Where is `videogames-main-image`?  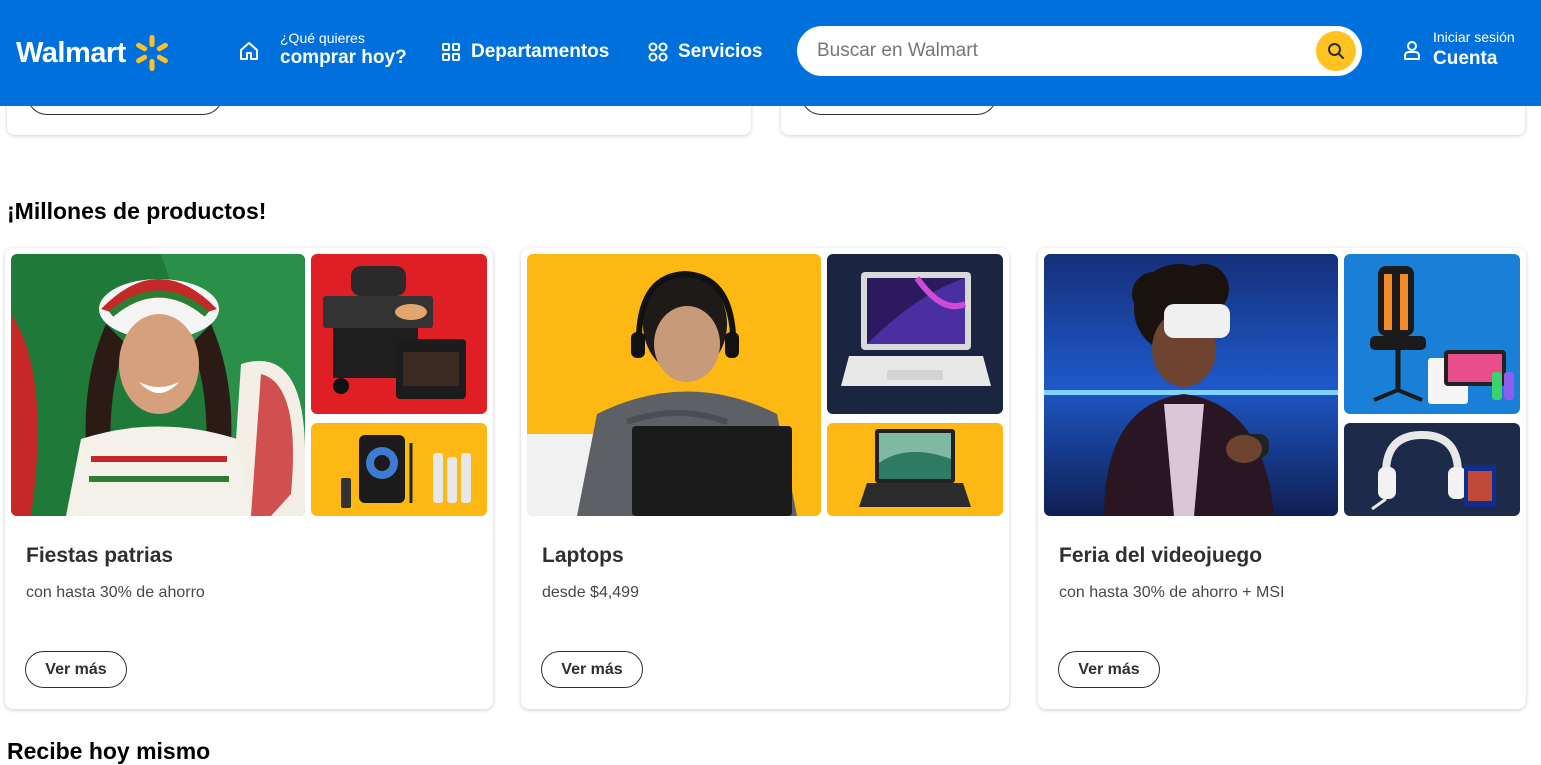 videogames-main-image is located at coordinates (1191, 385).